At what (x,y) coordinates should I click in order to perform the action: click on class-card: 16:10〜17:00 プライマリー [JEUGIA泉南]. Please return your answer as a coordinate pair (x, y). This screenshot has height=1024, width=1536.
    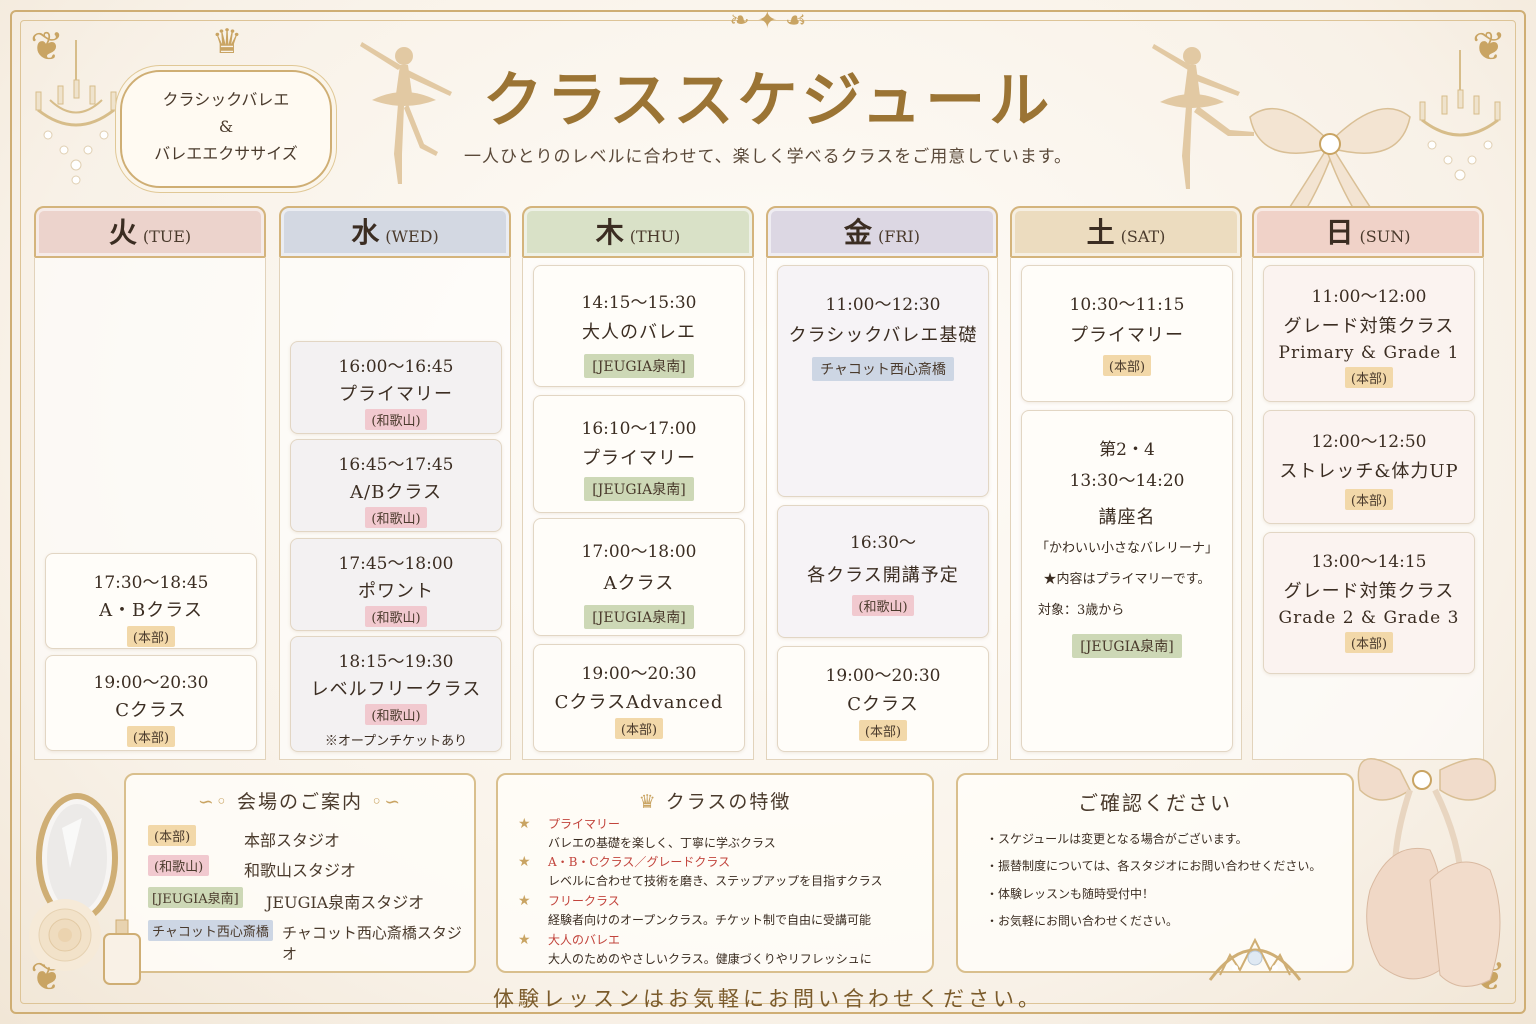
    Looking at the image, I should click on (639, 454).